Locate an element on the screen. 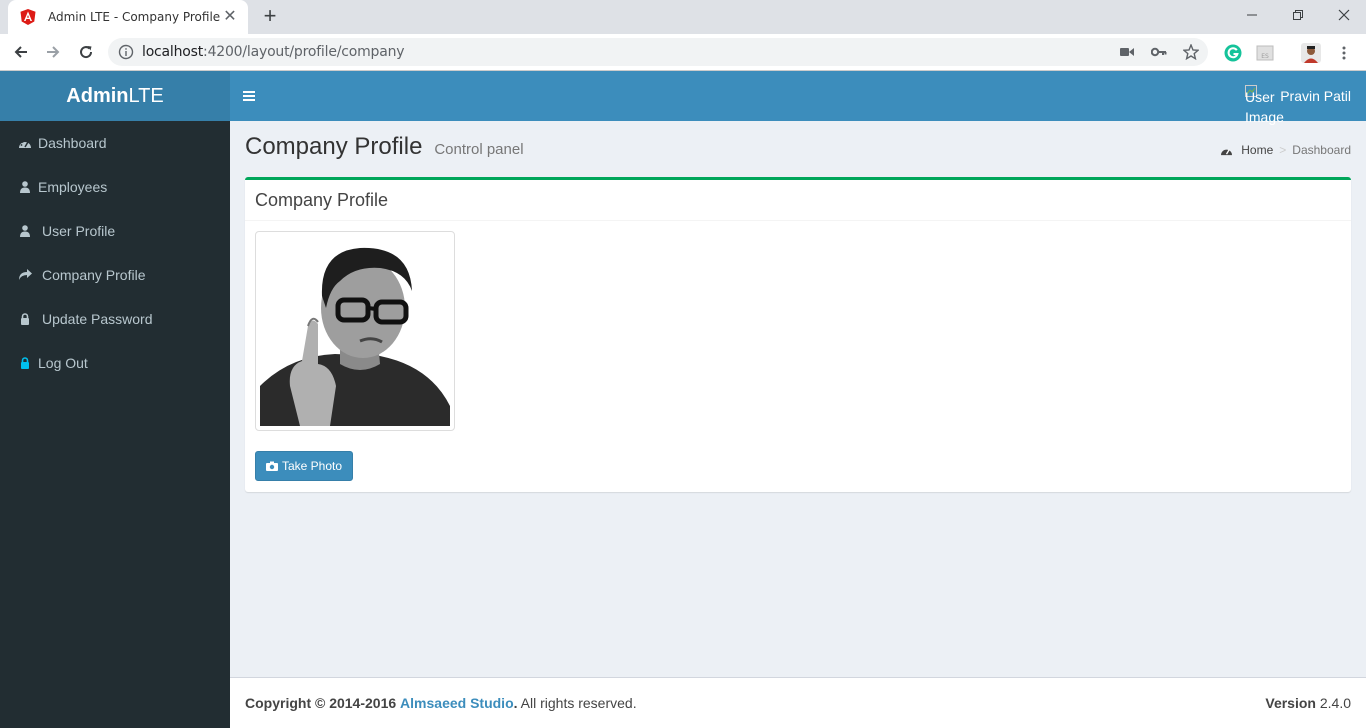 The width and height of the screenshot is (1366, 728). extension-es-icon: ES is located at coordinates (1265, 53).